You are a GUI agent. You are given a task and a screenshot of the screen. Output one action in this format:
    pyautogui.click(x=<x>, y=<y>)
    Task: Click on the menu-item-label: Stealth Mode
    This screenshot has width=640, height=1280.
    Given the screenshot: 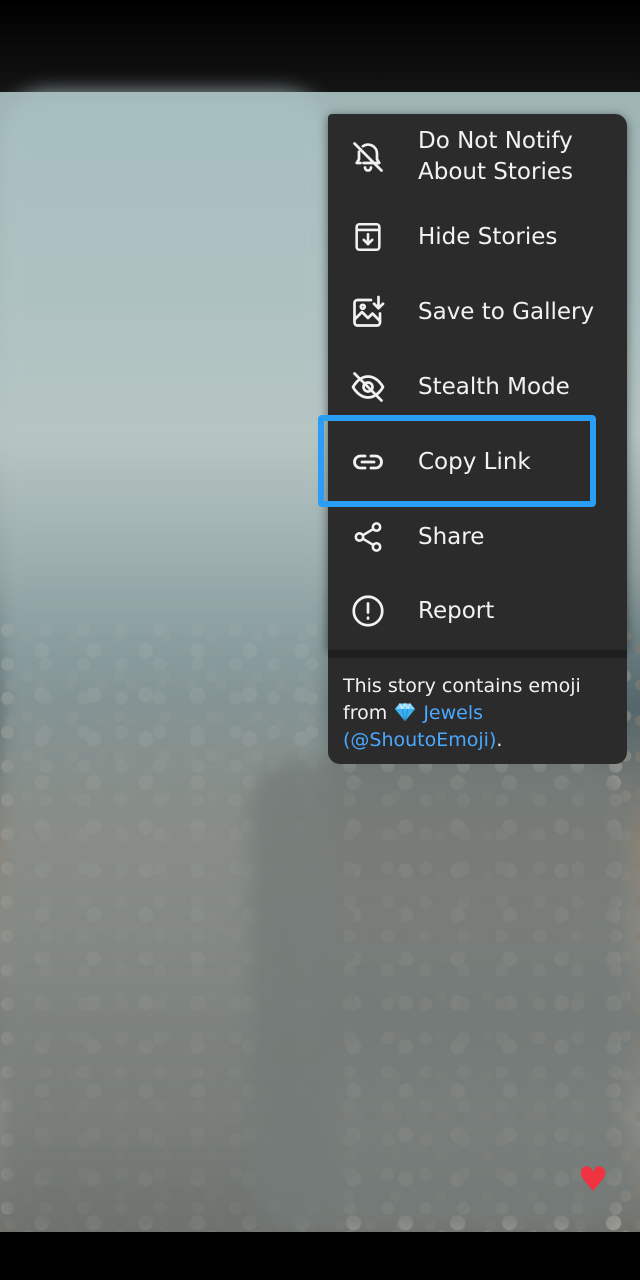 What is the action you would take?
    pyautogui.click(x=494, y=386)
    